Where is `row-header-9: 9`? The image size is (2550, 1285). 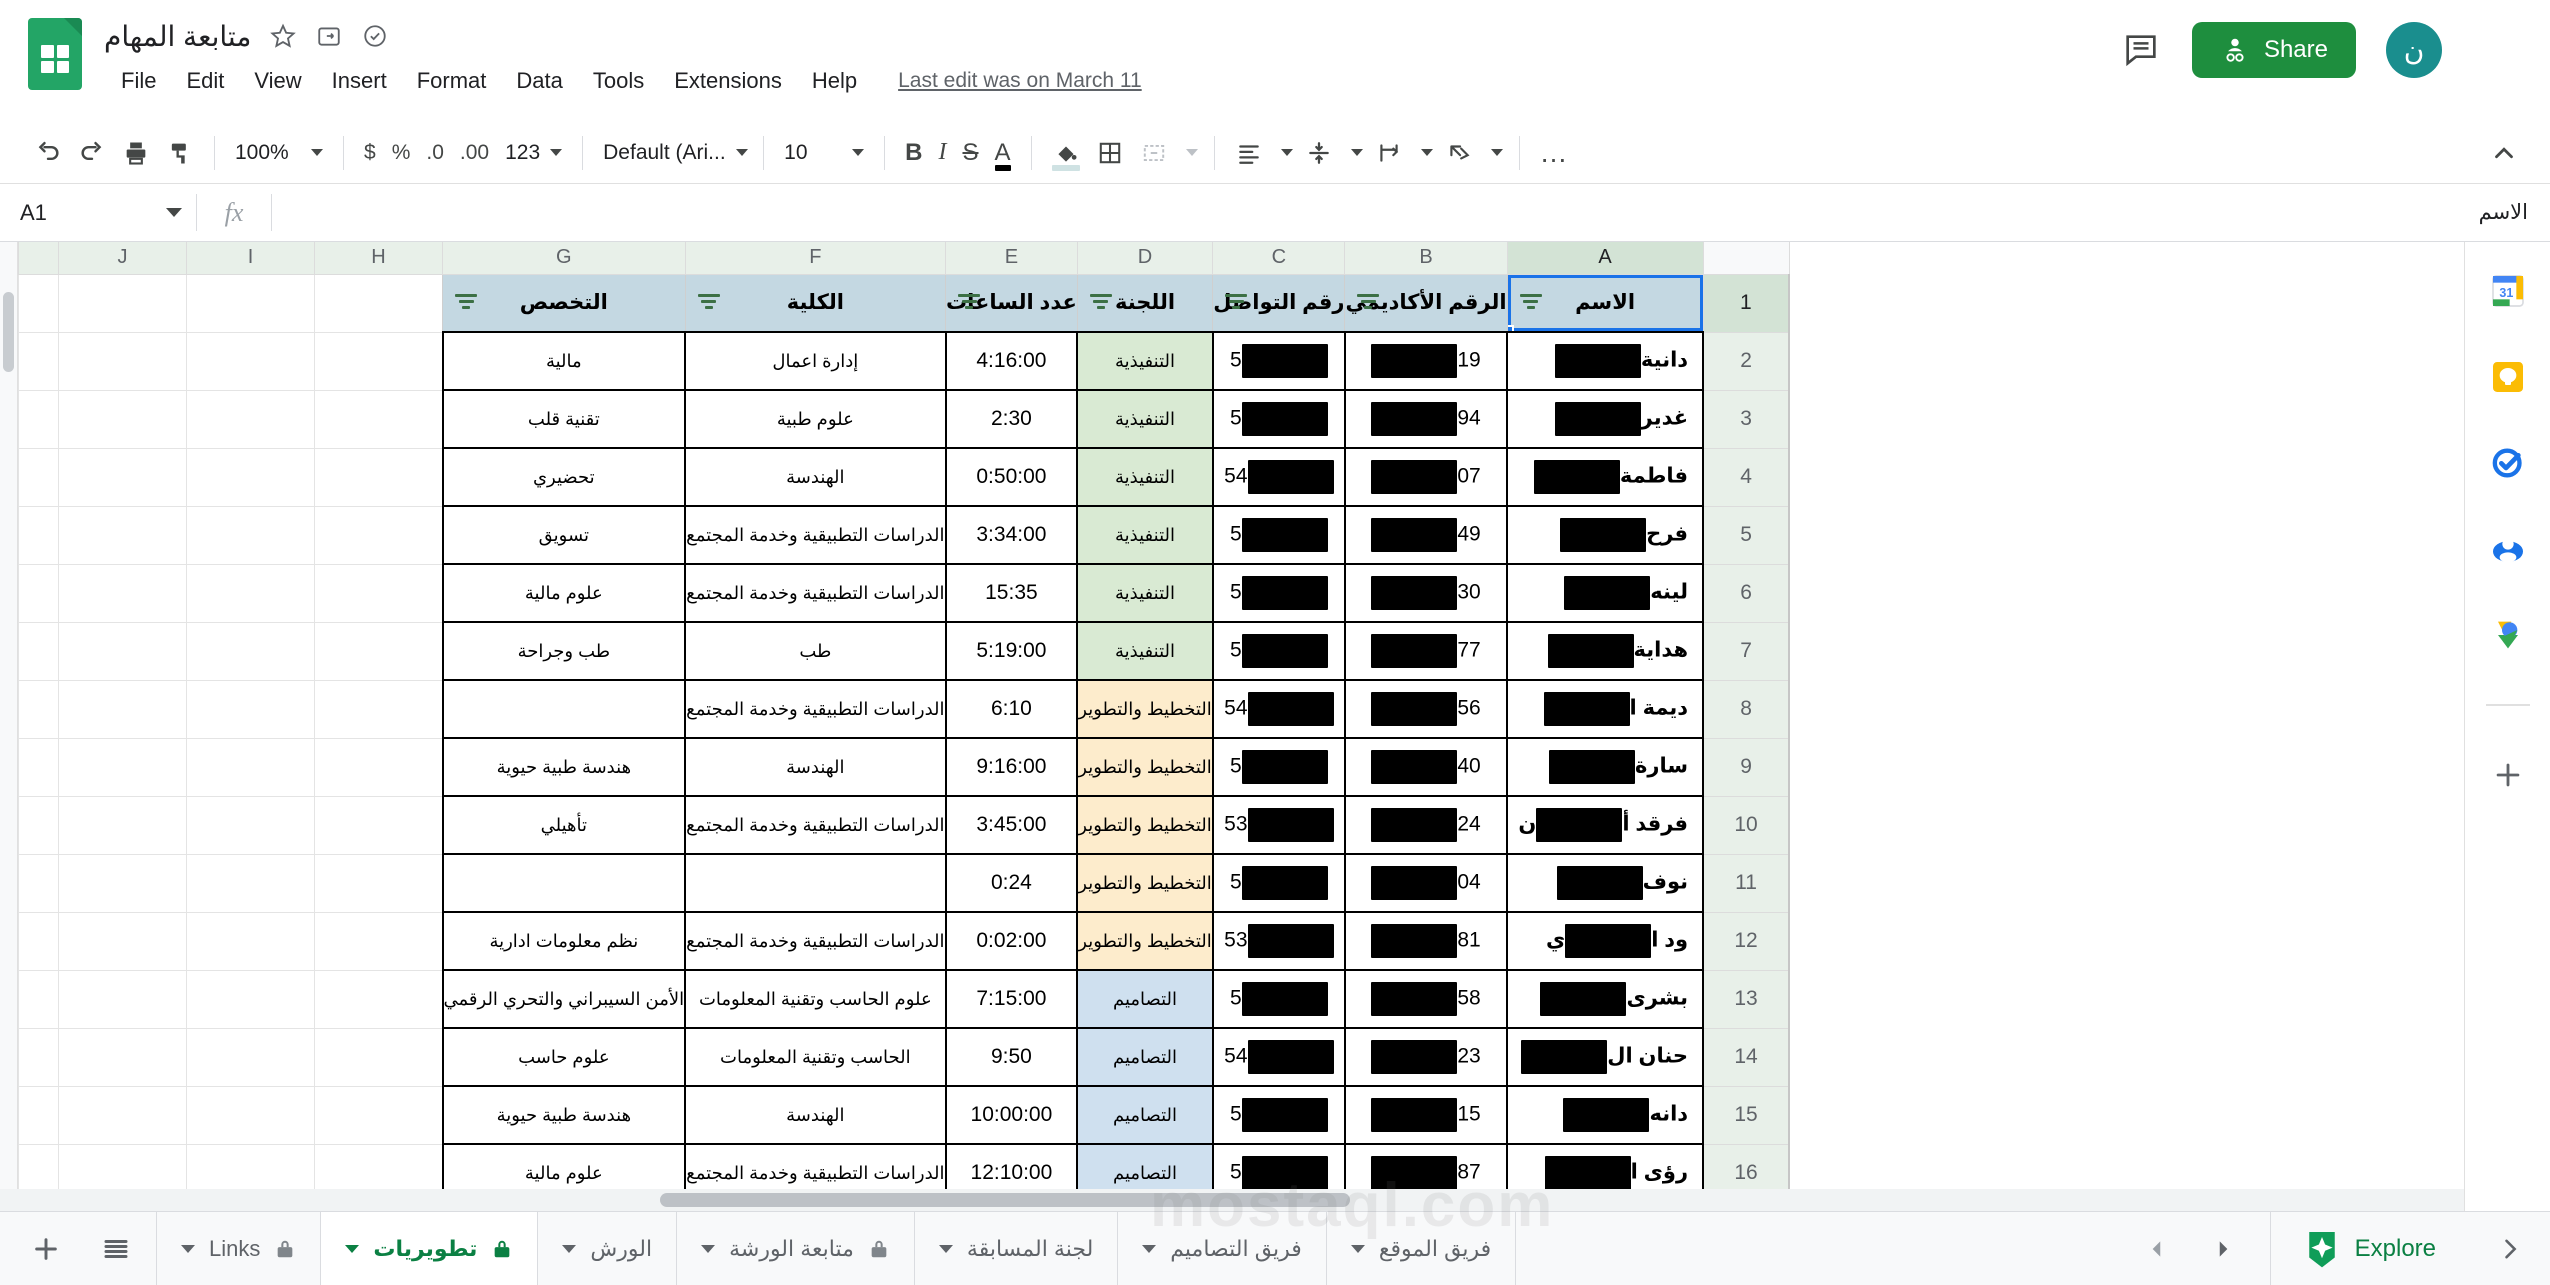 row-header-9: 9 is located at coordinates (1746, 767).